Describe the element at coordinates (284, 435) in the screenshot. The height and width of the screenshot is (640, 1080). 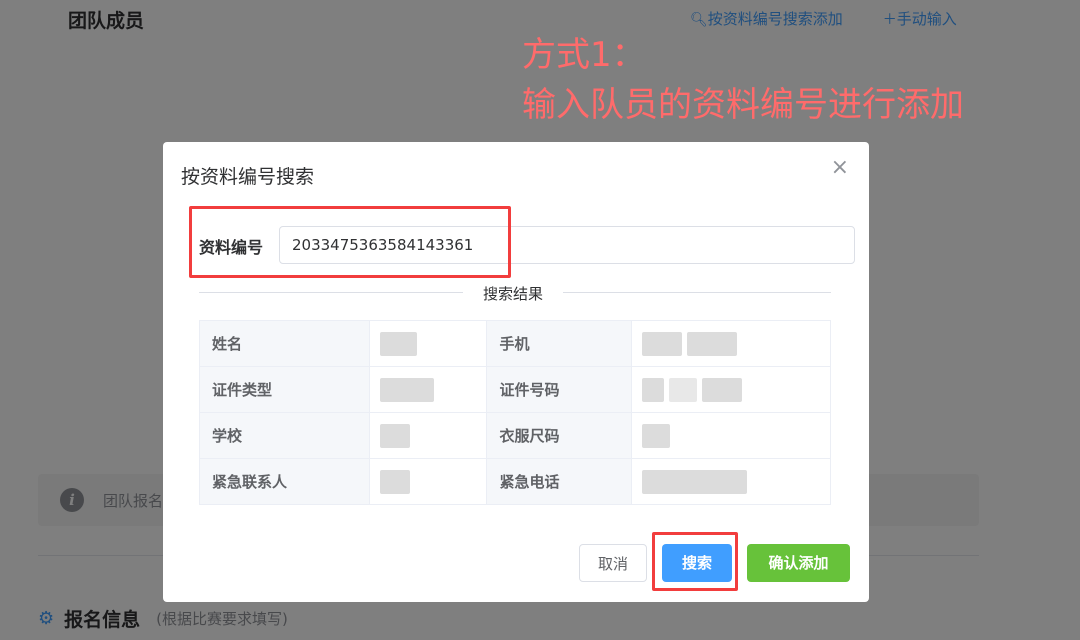
I see `label-school: 学校` at that location.